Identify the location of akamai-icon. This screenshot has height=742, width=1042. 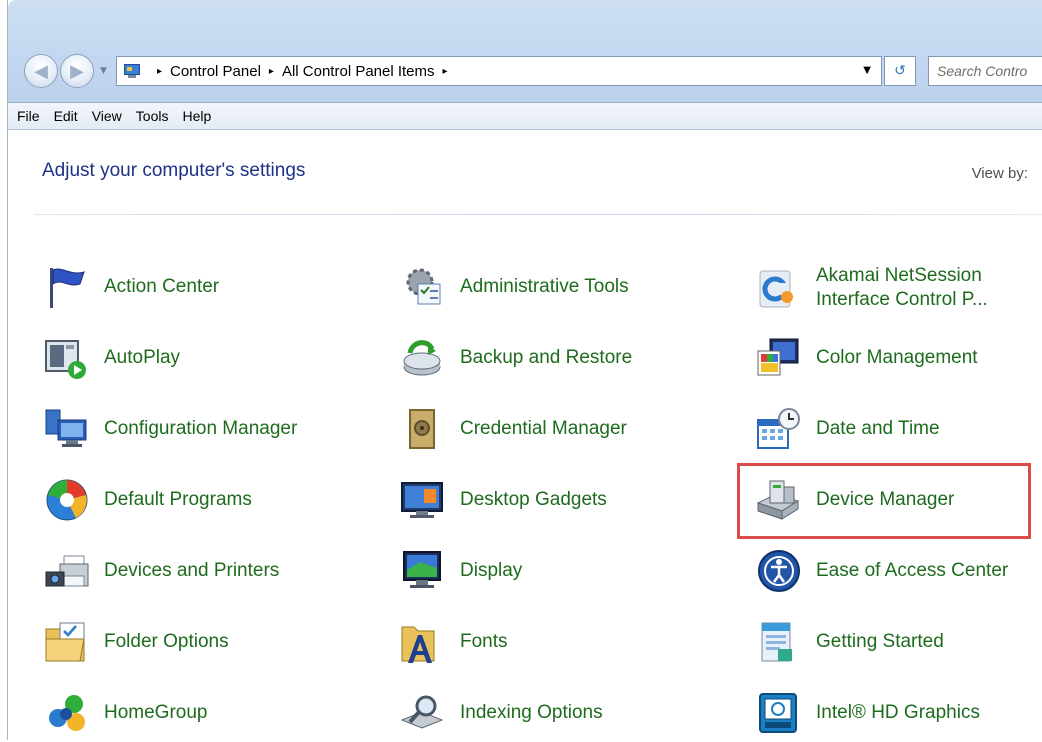
(779, 288).